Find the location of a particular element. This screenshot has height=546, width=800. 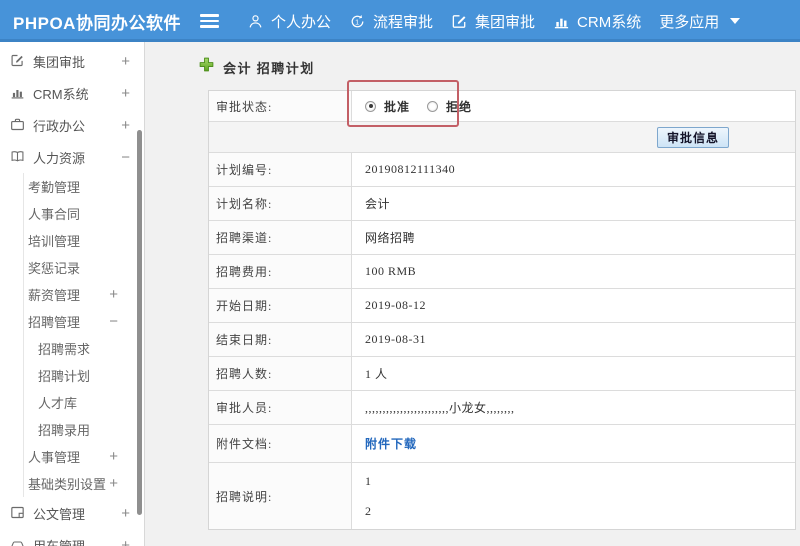

top-navigation: 个人办公 1 流程审批 集团审批 CRM系统 更多应用 is located at coordinates (494, 21).